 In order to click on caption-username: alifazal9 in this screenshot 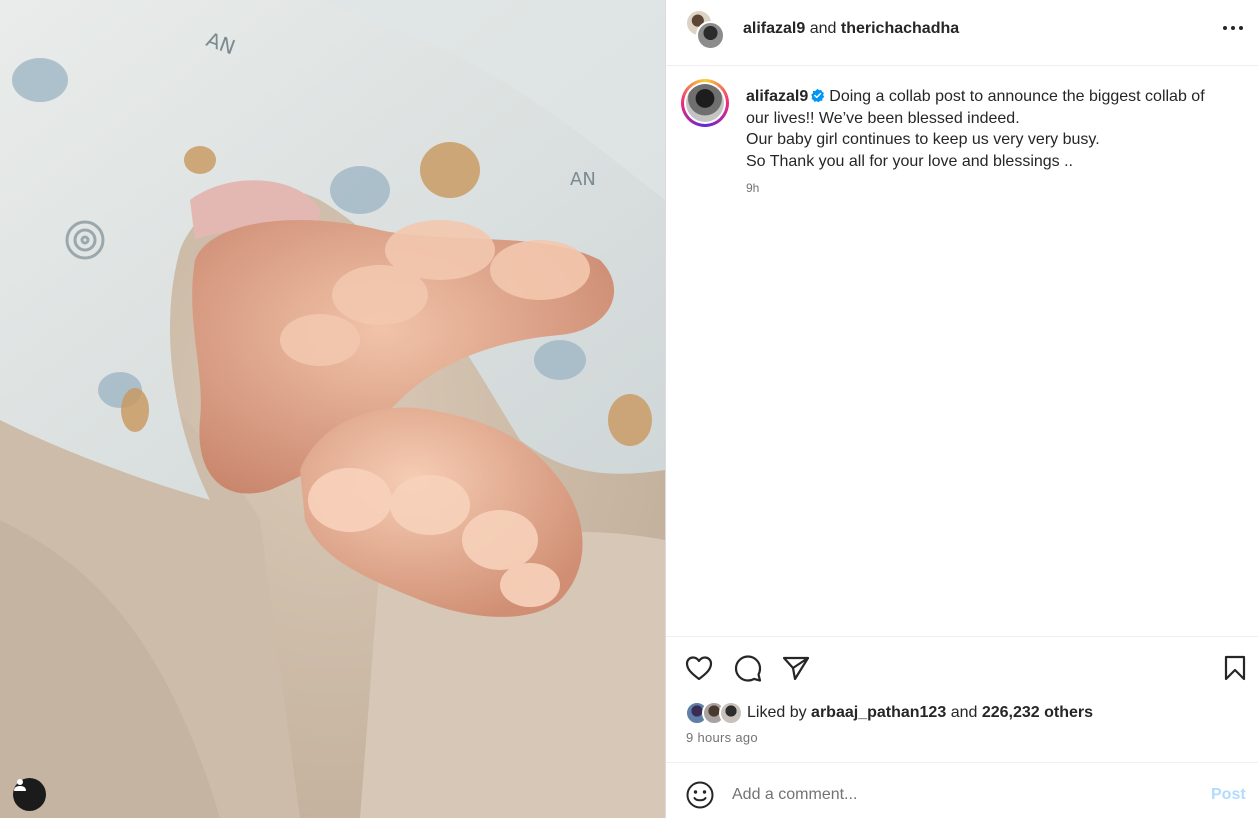, I will do `click(777, 96)`.